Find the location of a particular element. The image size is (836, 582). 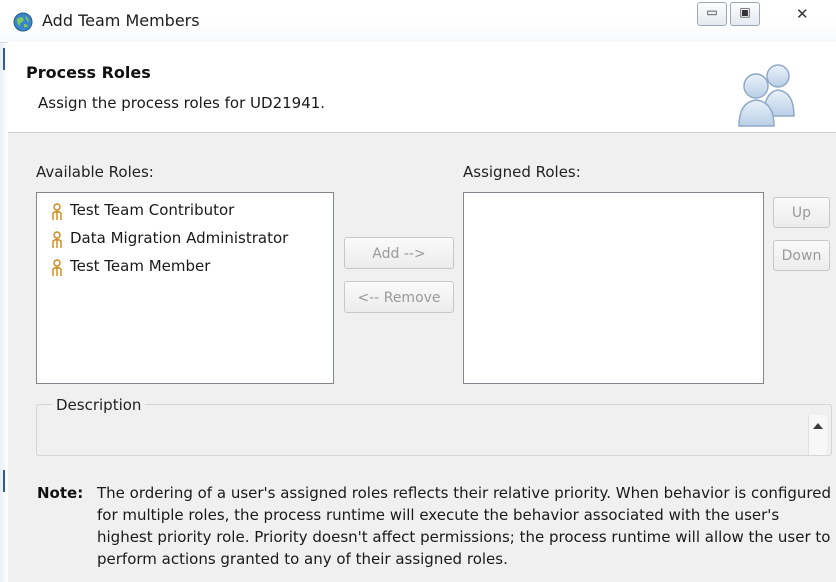

minimize-button: ▭ is located at coordinates (712, 14).